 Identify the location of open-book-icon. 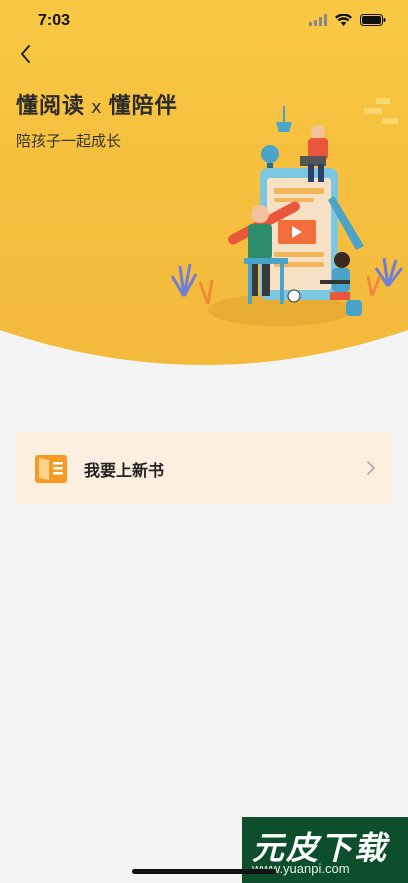
(51, 469).